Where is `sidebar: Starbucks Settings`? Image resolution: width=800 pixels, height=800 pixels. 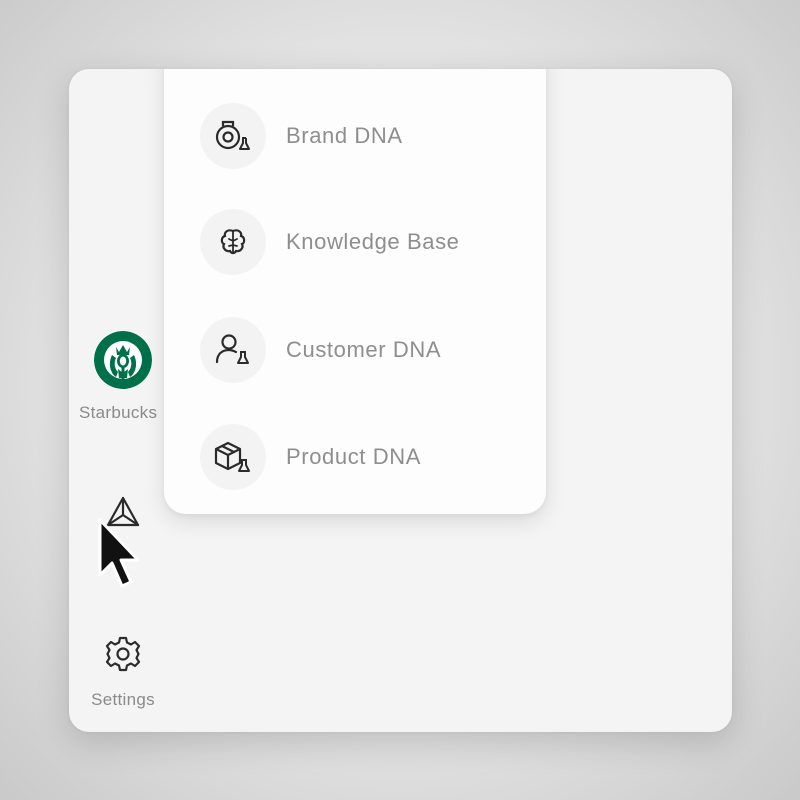 sidebar: Starbucks Settings is located at coordinates (123, 400).